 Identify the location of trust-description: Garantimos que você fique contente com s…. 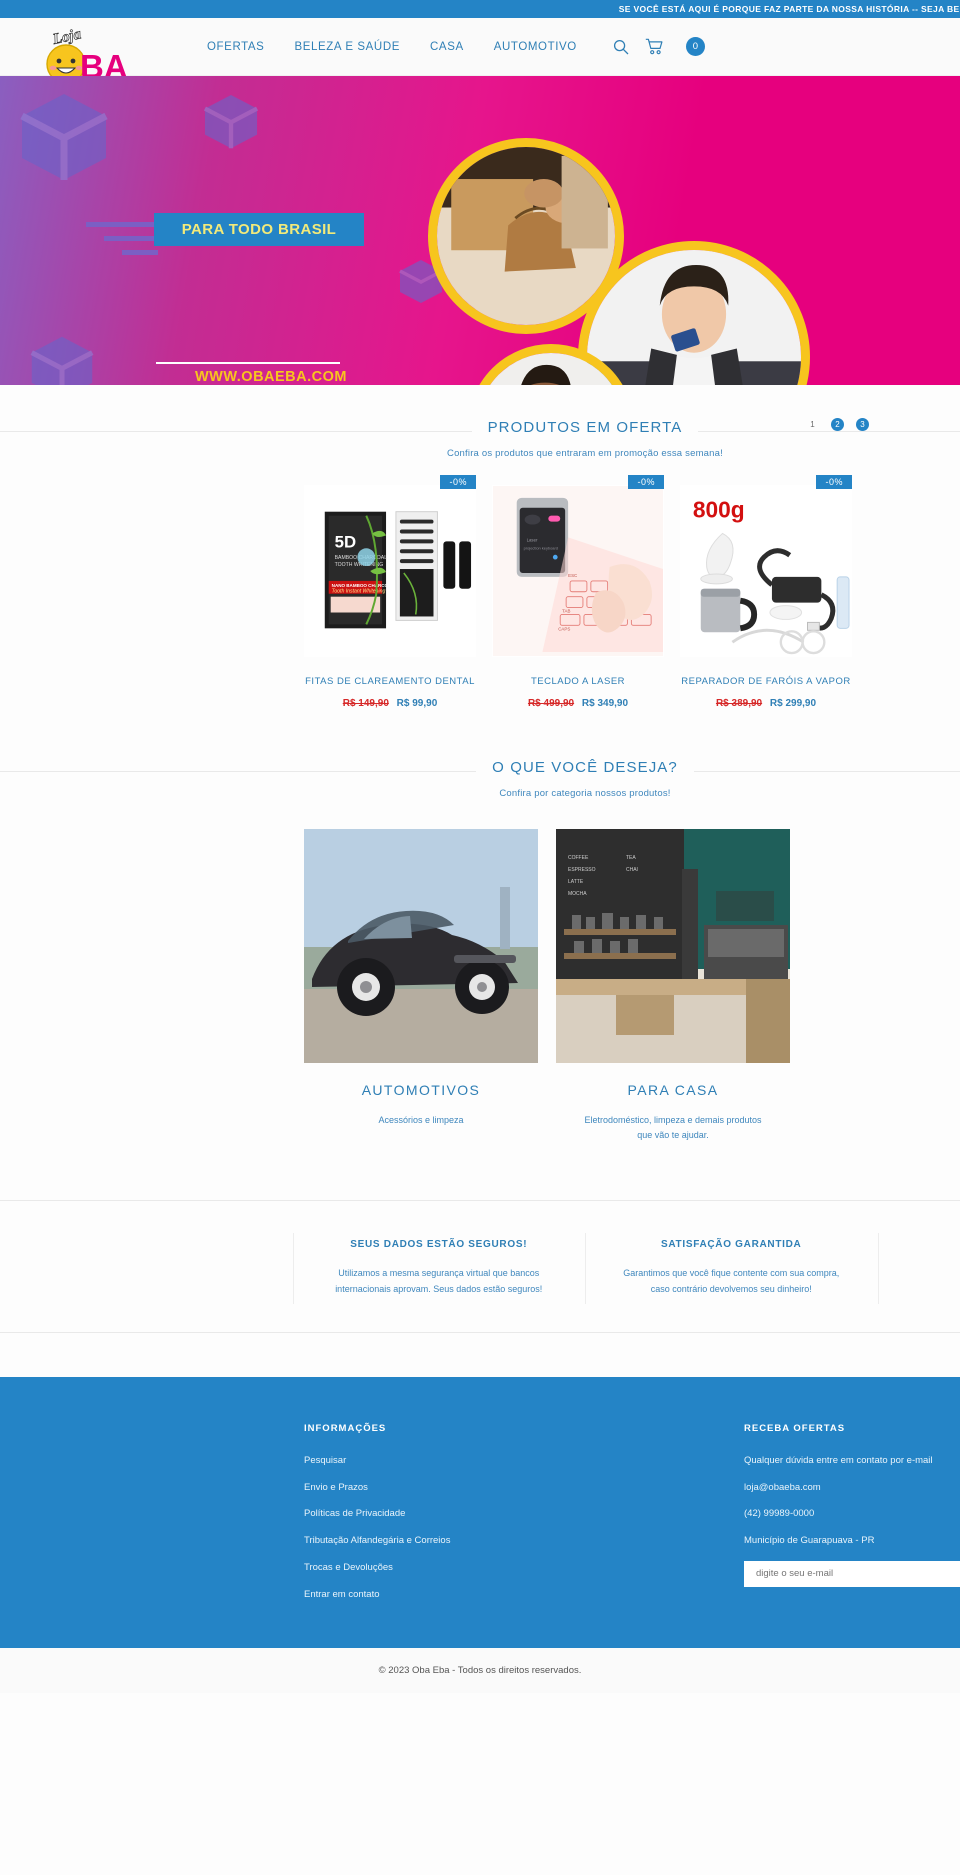
(731, 1281).